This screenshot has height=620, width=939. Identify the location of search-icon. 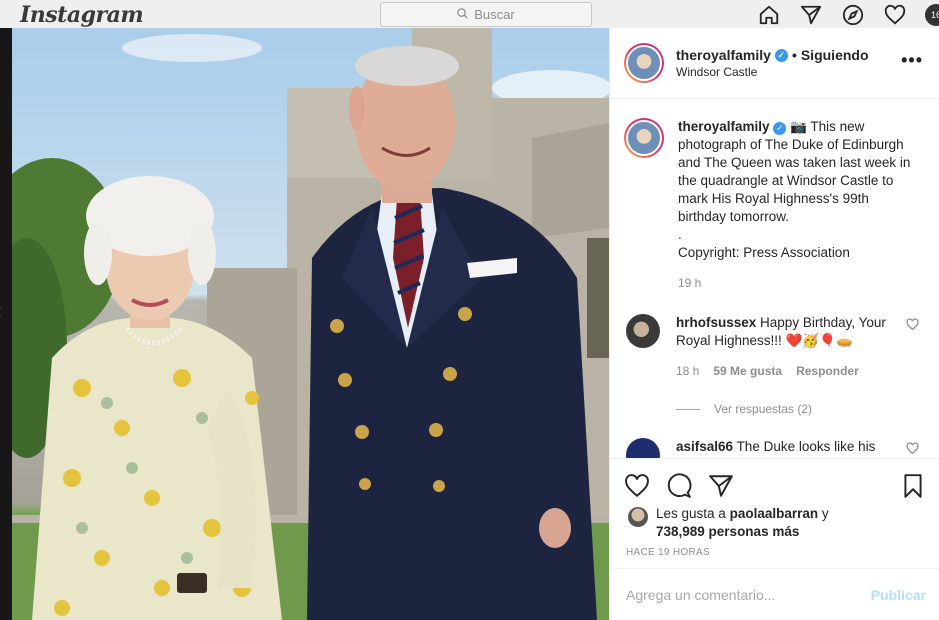
(462, 14).